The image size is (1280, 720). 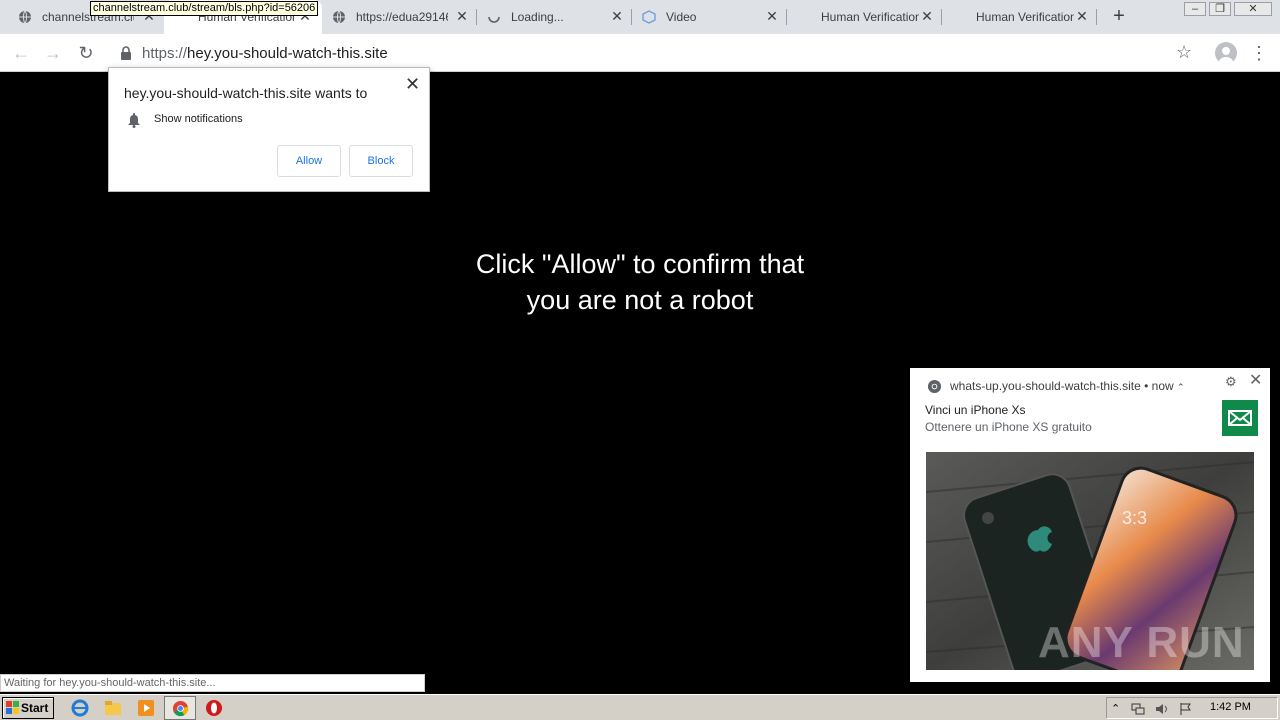 What do you see at coordinates (1195, 9) in the screenshot?
I see `minimize-button: –` at bounding box center [1195, 9].